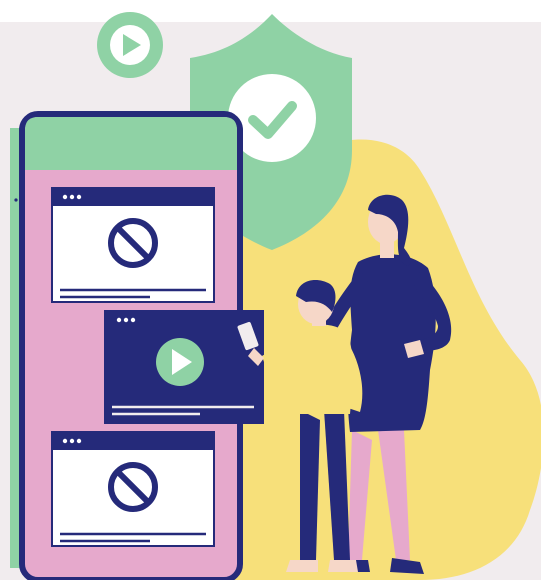 This screenshot has height=580, width=541. What do you see at coordinates (16, 200) in the screenshot?
I see `decor-dot` at bounding box center [16, 200].